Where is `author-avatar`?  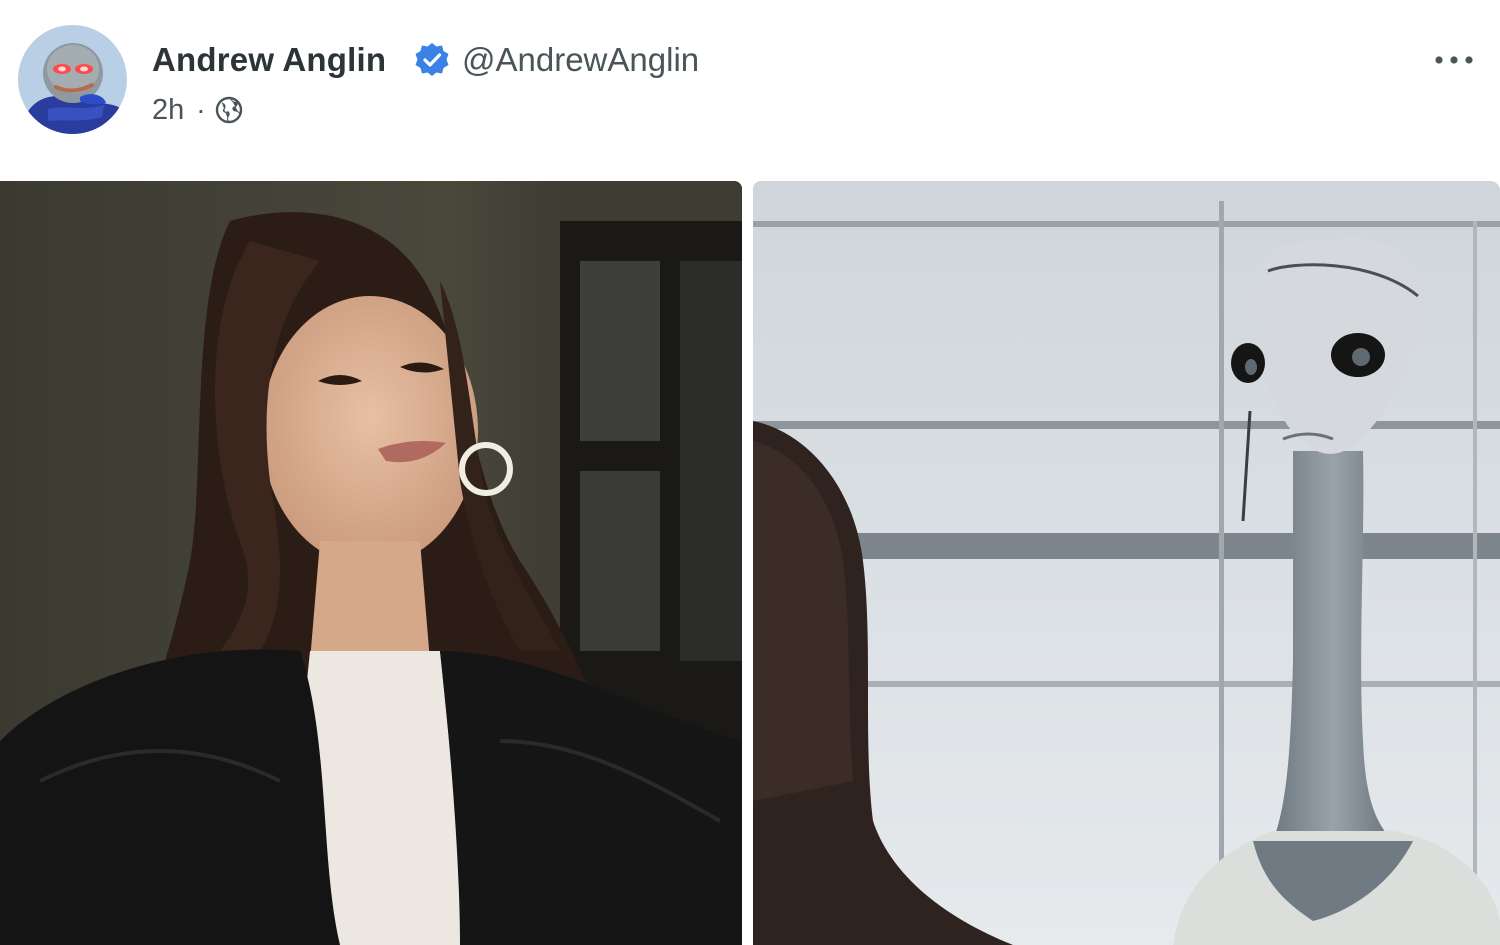
author-avatar is located at coordinates (72, 79).